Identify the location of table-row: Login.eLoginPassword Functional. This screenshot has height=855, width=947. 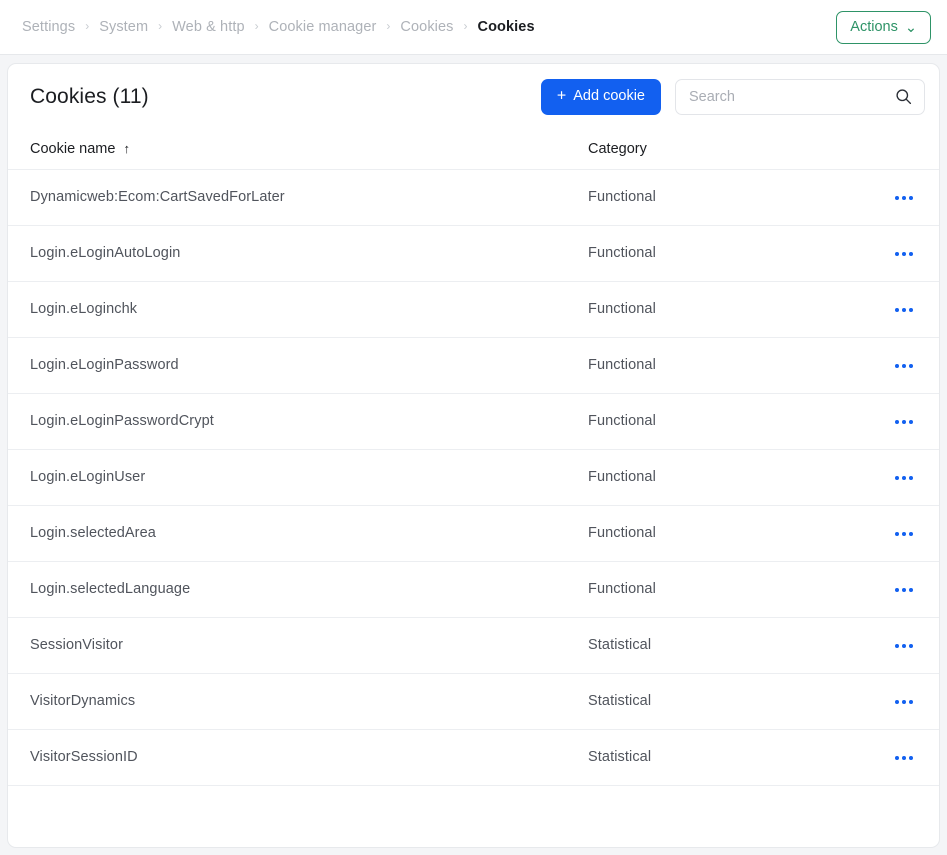
(473, 365).